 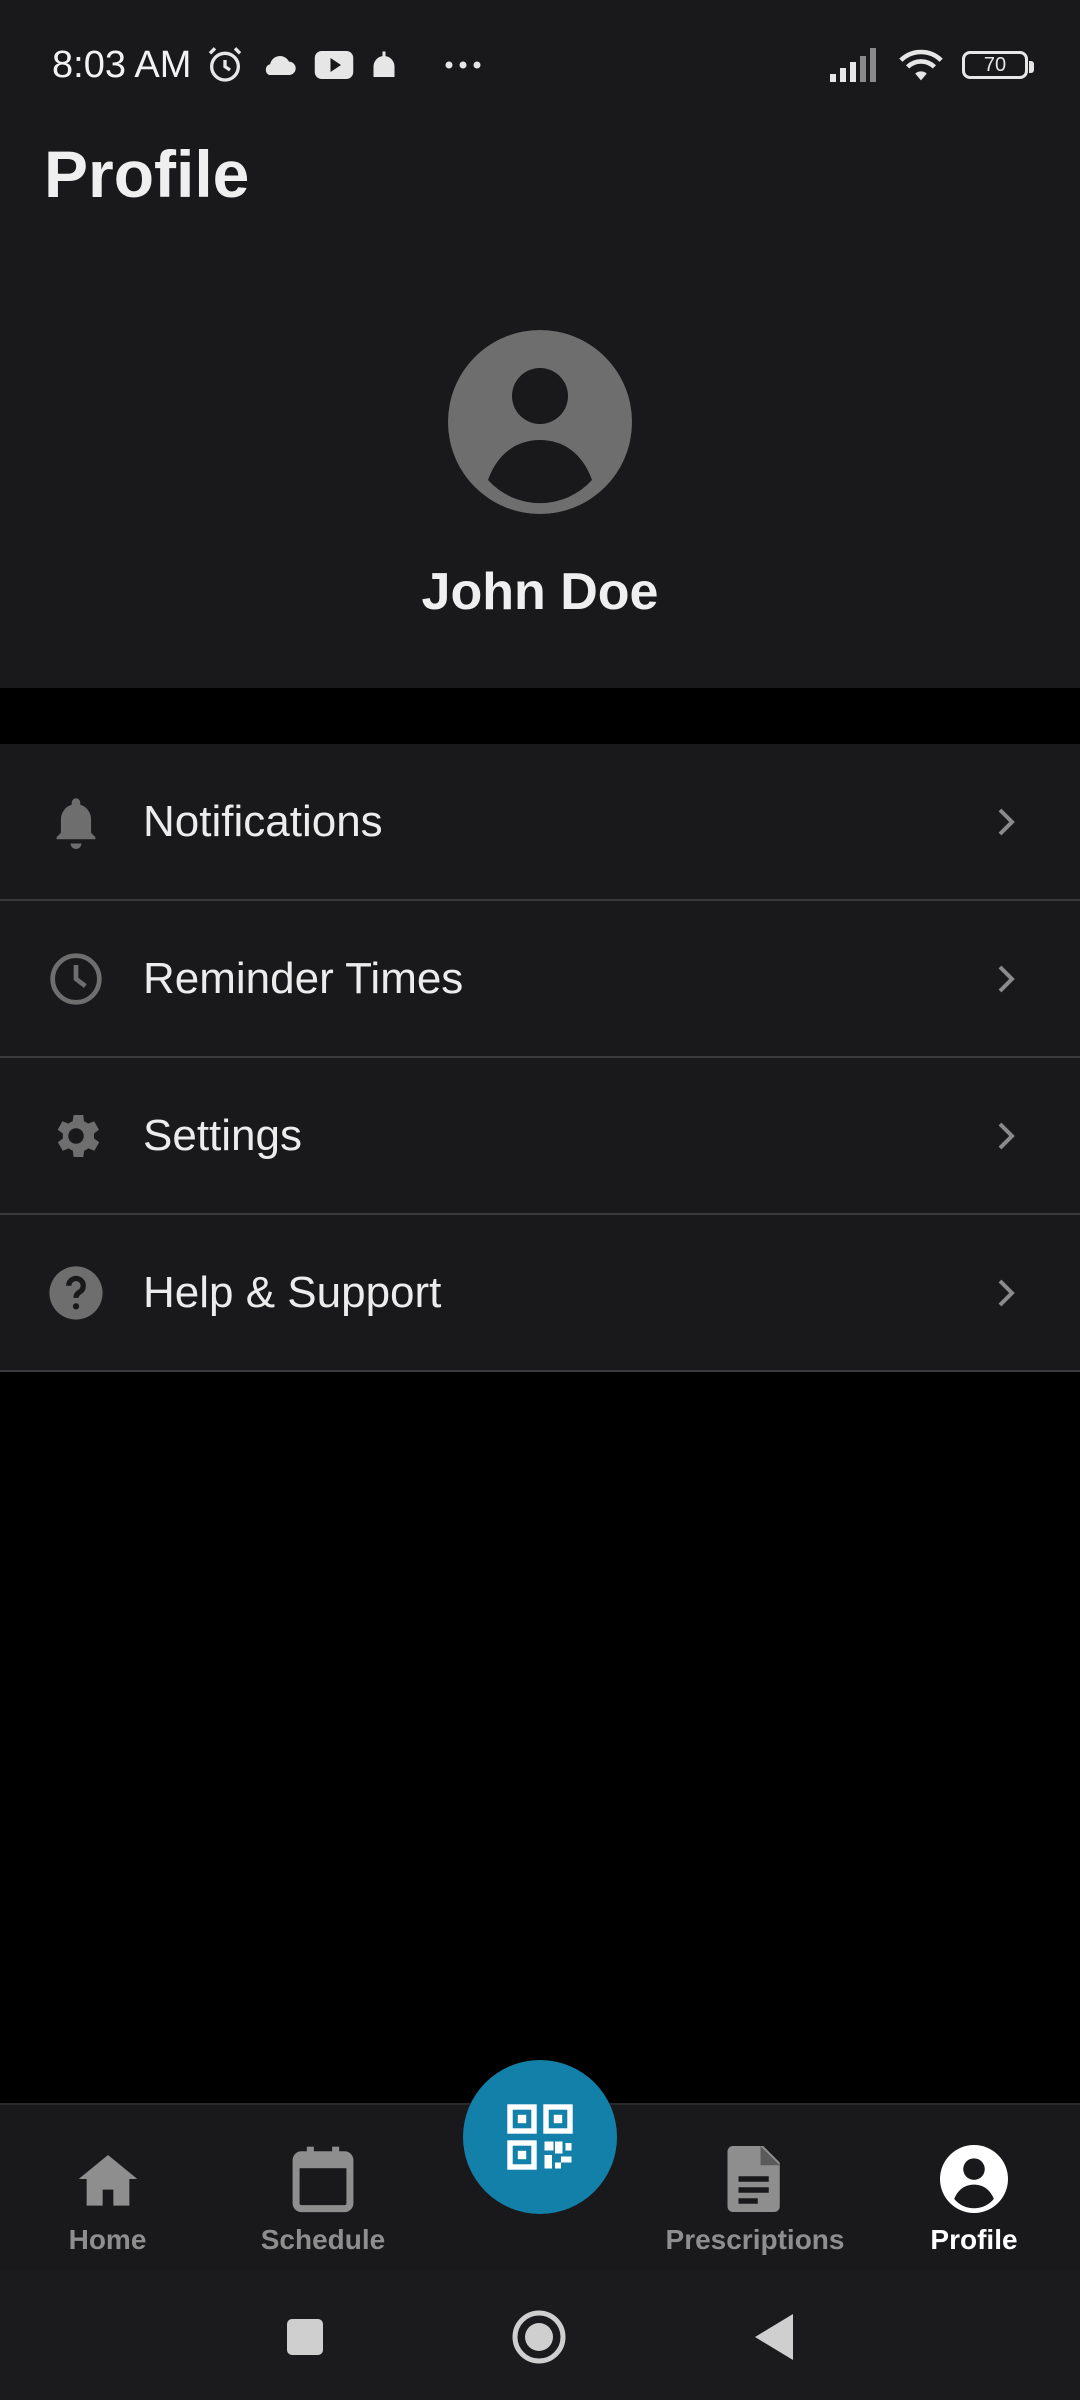 What do you see at coordinates (107, 2239) in the screenshot?
I see `nav-label: Home` at bounding box center [107, 2239].